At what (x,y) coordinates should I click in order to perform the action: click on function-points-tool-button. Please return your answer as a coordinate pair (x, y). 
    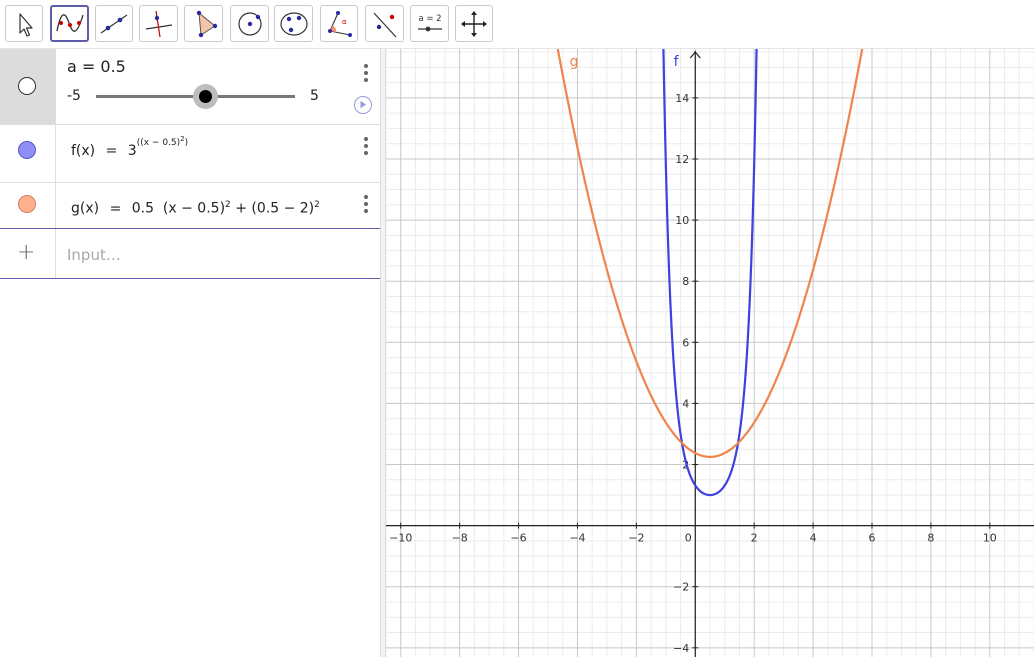
    Looking at the image, I should click on (69, 23).